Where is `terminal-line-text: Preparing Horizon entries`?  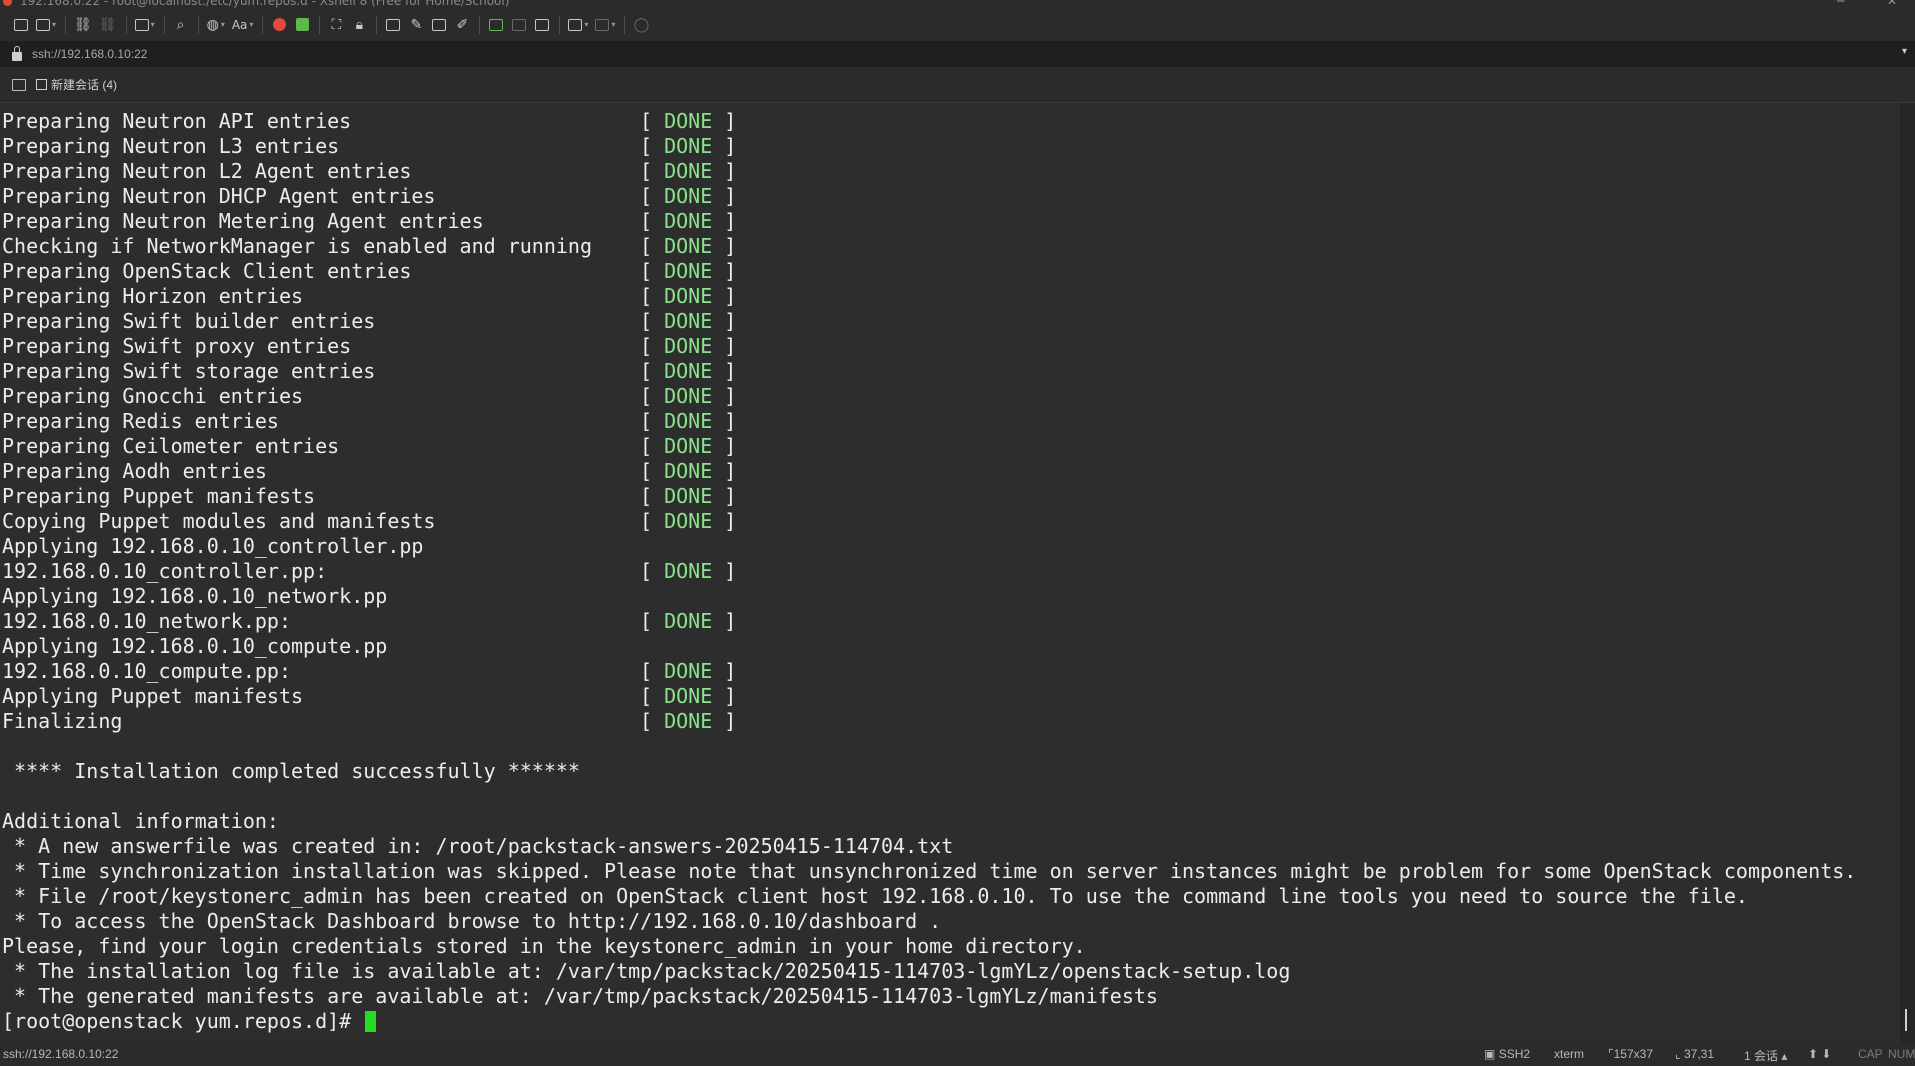 terminal-line-text: Preparing Horizon entries is located at coordinates (153, 296).